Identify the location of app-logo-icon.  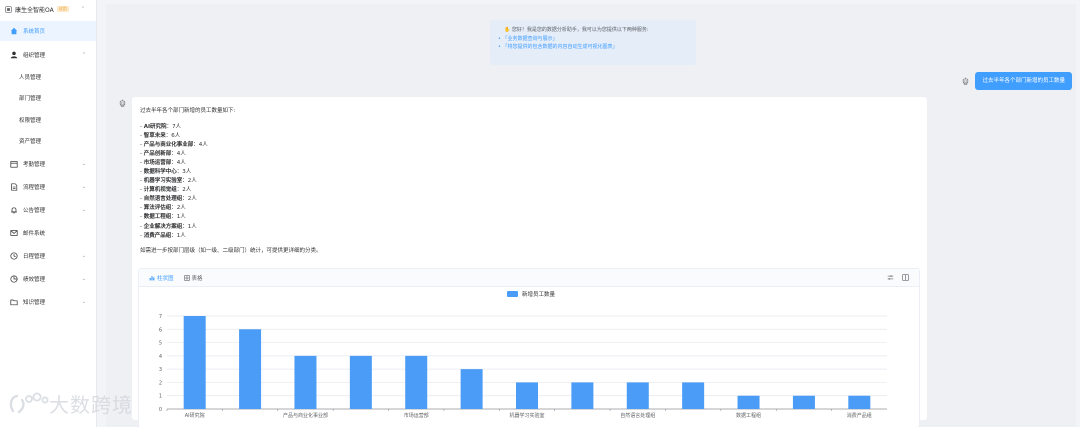
(8, 9).